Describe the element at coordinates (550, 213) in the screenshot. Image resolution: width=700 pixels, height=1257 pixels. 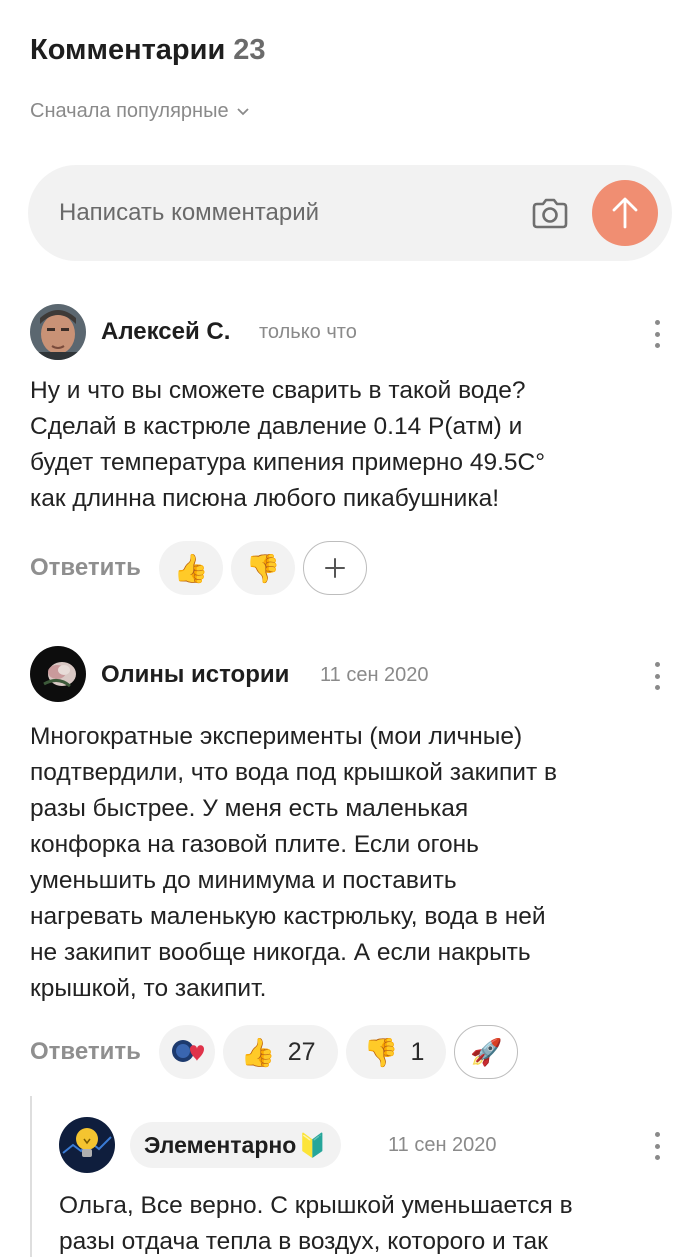
I see `camera-icon` at that location.